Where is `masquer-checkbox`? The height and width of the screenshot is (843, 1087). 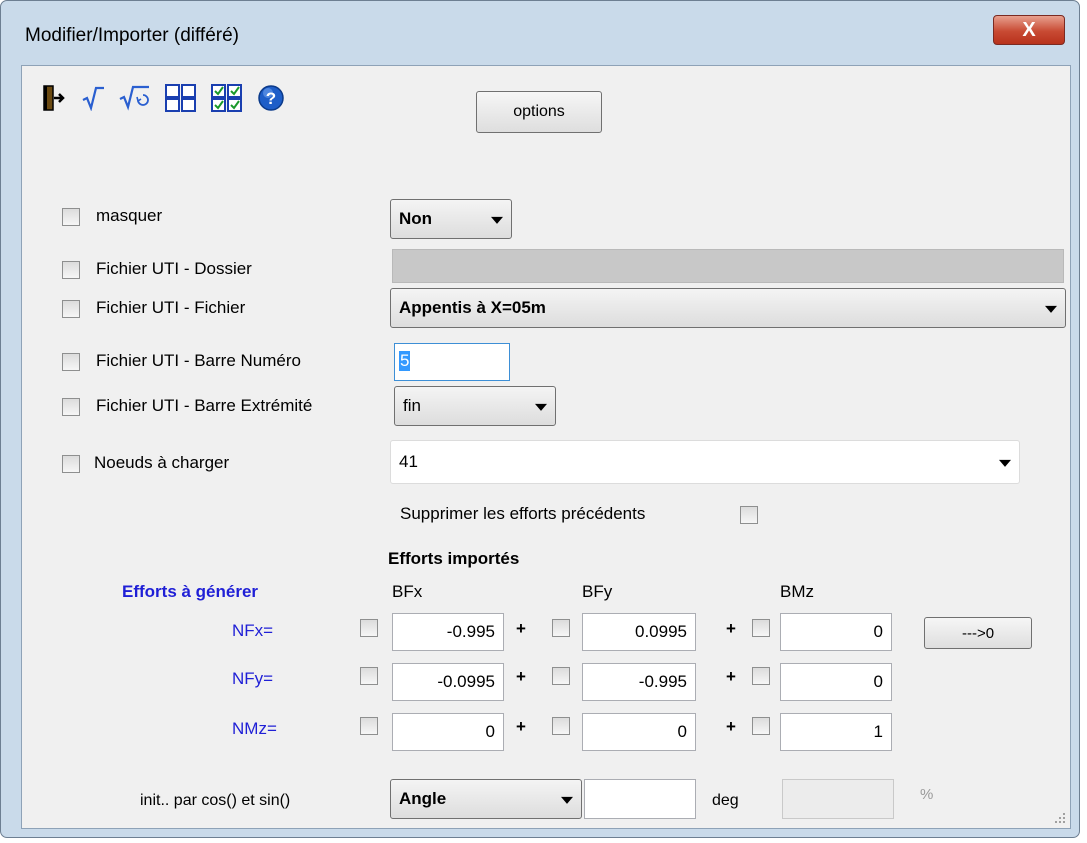 masquer-checkbox is located at coordinates (71, 217).